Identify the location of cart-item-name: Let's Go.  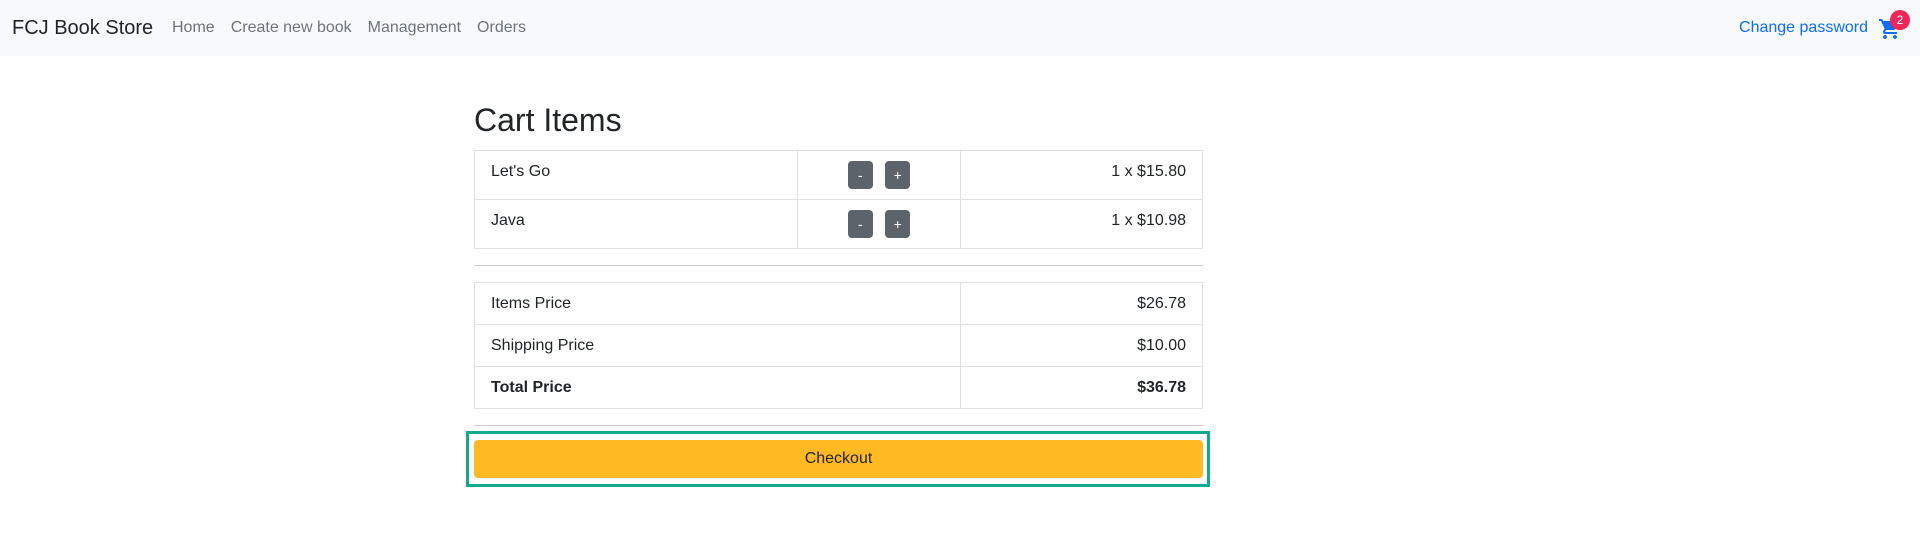
(636, 175).